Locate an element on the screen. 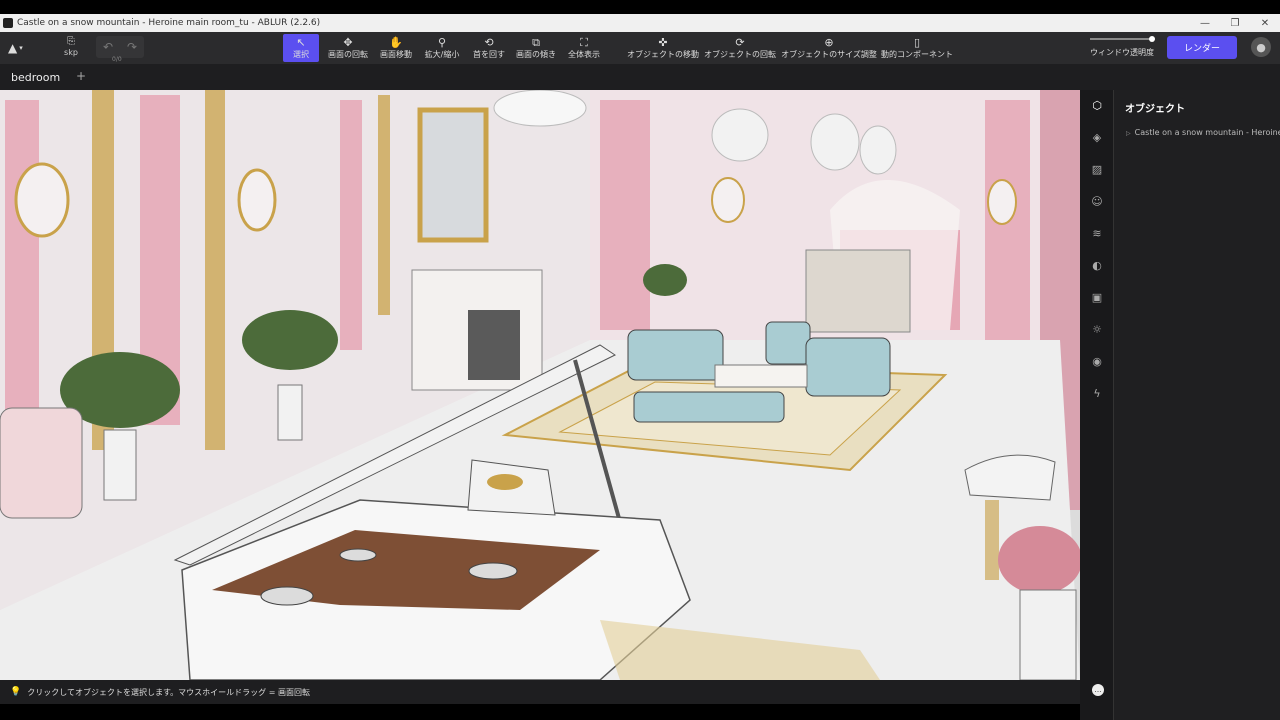 The height and width of the screenshot is (720, 1280). slider-knob is located at coordinates (1152, 39).